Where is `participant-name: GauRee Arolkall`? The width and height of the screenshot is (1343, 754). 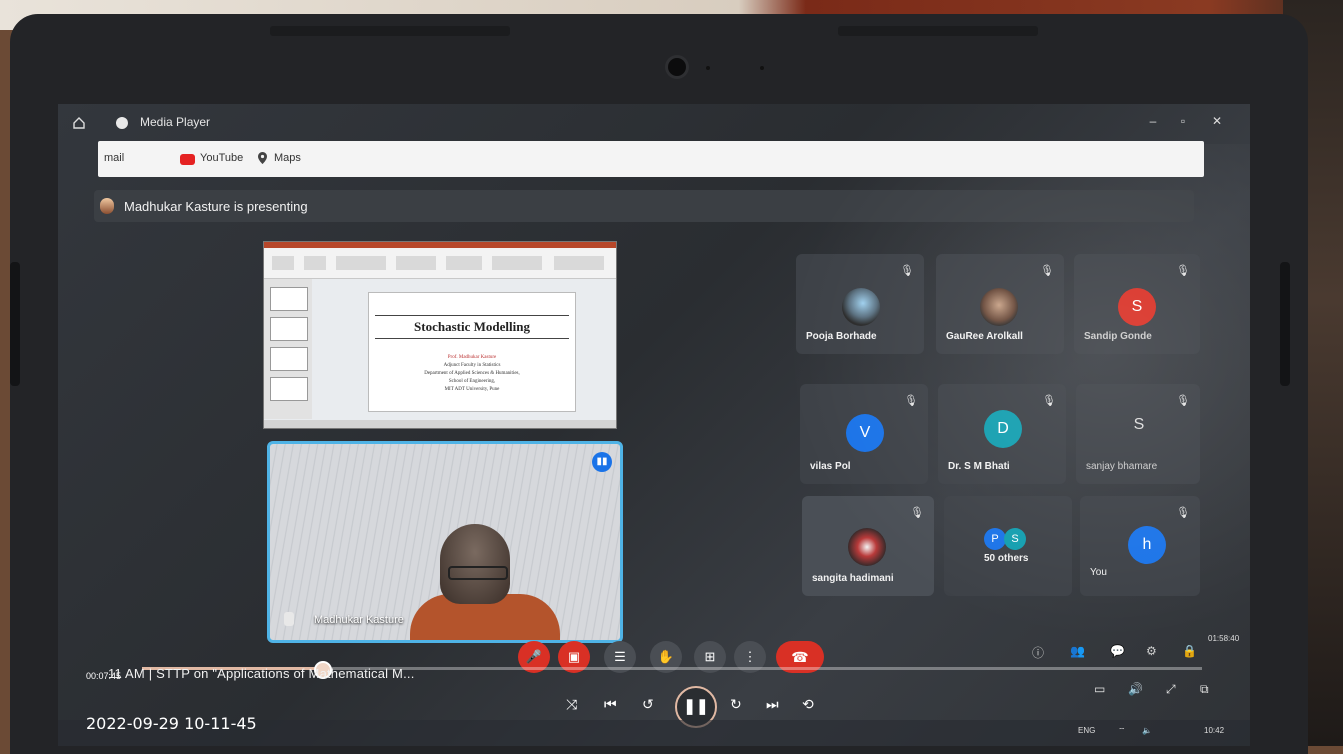 participant-name: GauRee Arolkall is located at coordinates (984, 336).